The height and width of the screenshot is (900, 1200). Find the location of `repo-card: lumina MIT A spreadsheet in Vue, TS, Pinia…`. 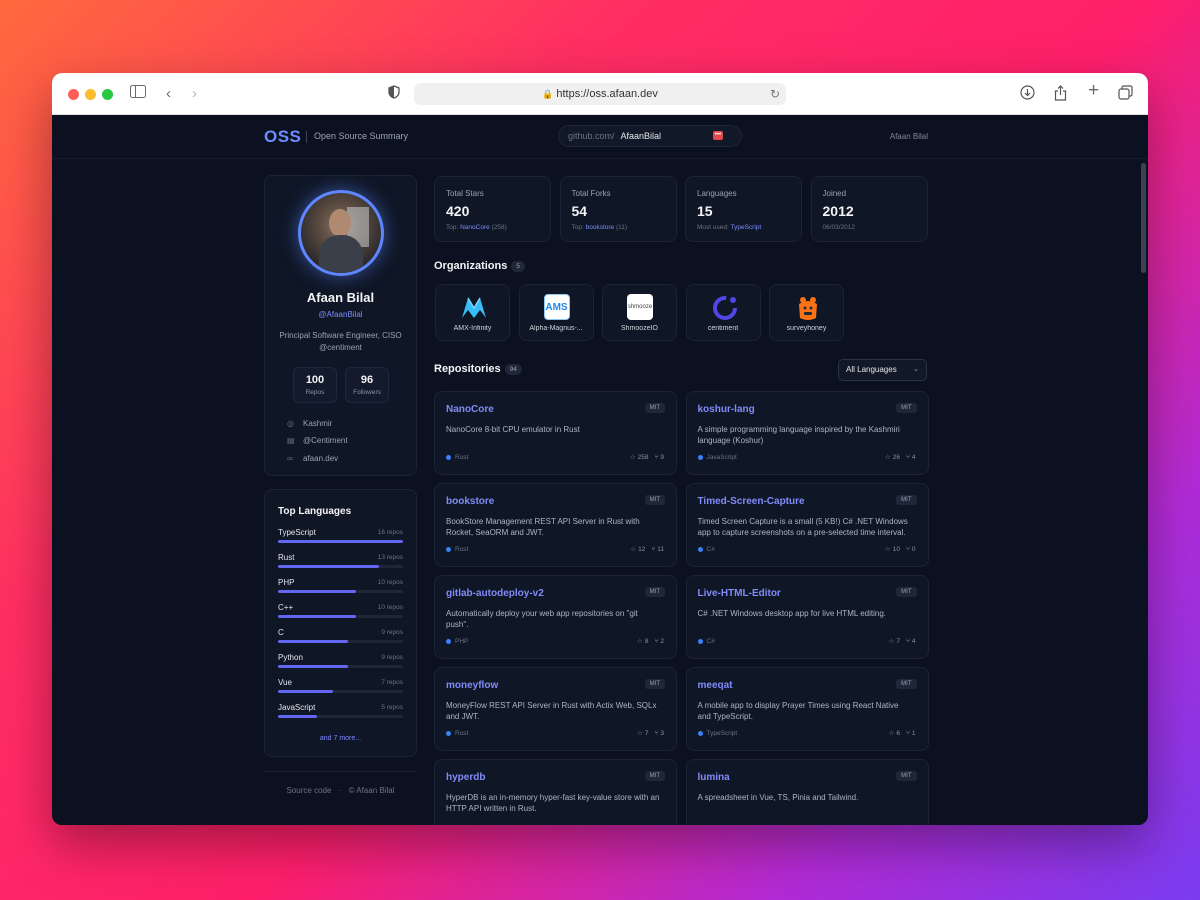

repo-card: lumina MIT A spreadsheet in Vue, TS, Pinia… is located at coordinates (807, 792).